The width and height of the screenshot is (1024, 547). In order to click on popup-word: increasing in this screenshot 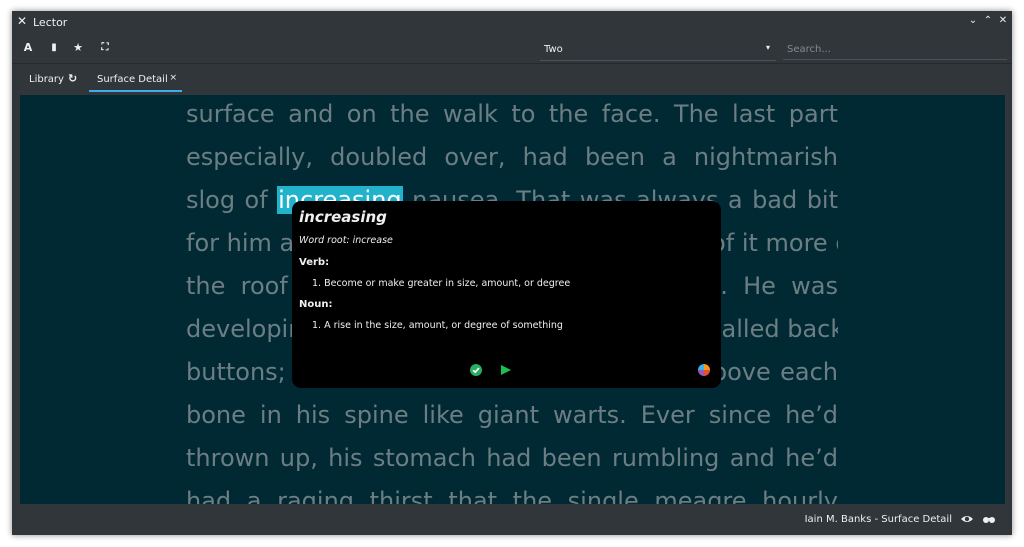, I will do `click(343, 217)`.